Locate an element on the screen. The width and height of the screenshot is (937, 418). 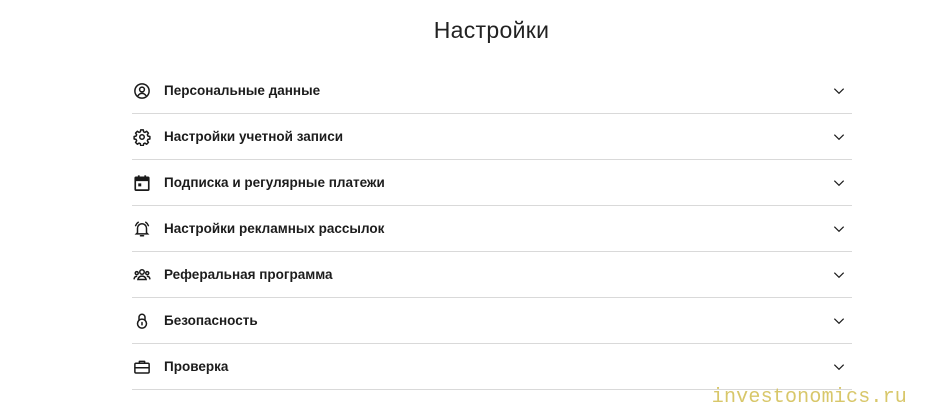
settings-item-label: Безопасность is located at coordinates (211, 320).